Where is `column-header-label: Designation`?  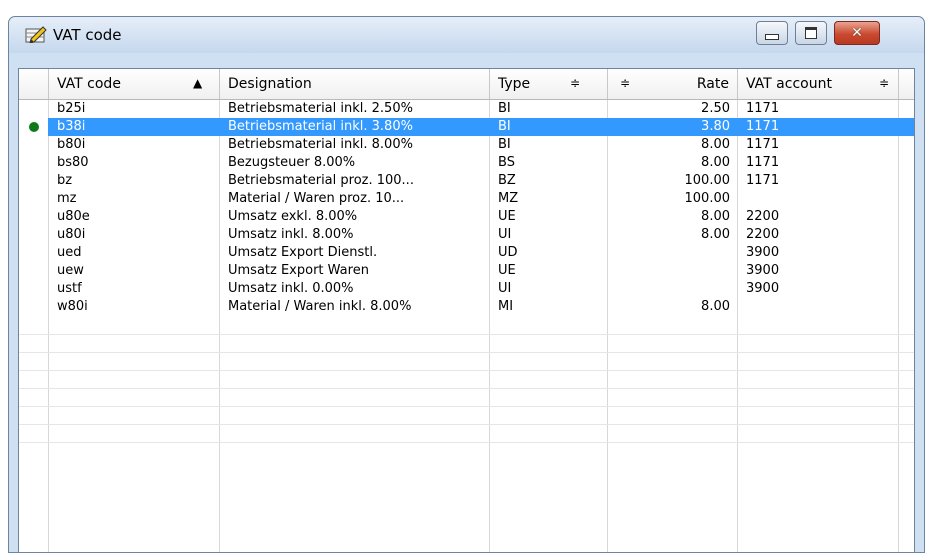 column-header-label: Designation is located at coordinates (270, 84).